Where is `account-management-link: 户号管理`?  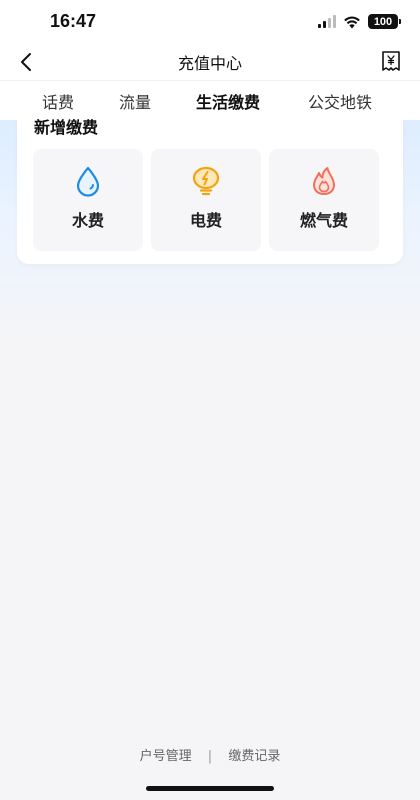
account-management-link: 户号管理 is located at coordinates (166, 754).